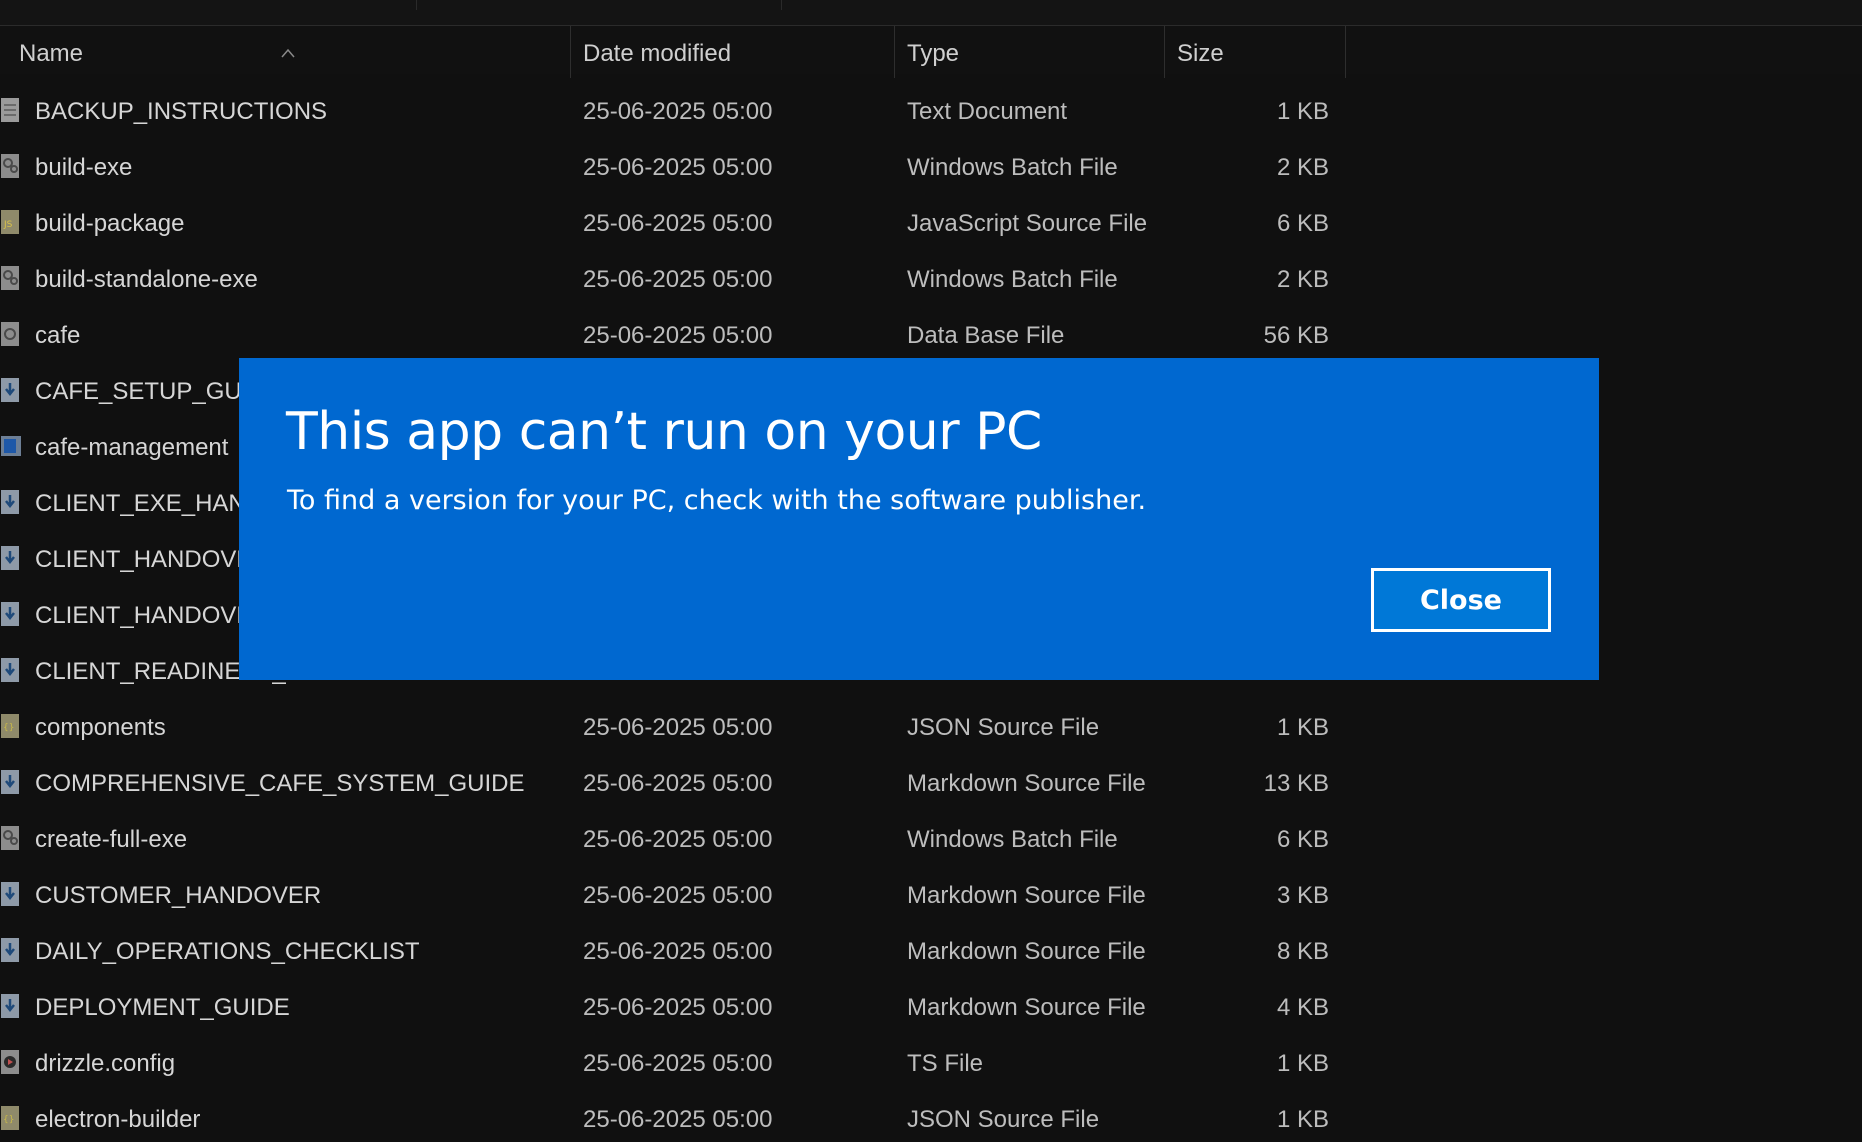  I want to click on file-size: 3 KB, so click(1302, 895).